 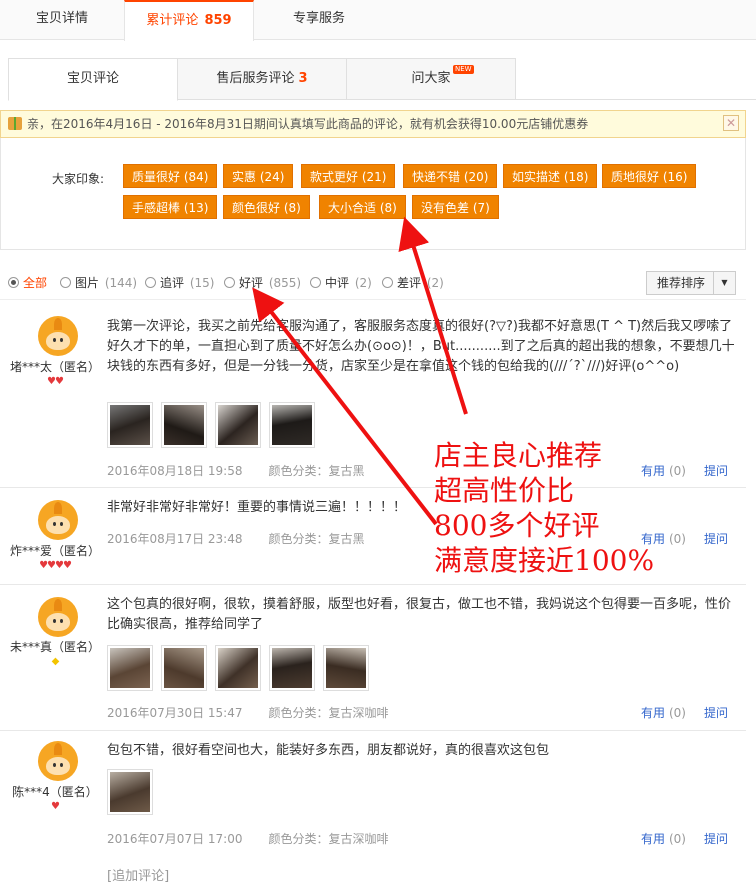 I want to click on impression-tag: 手感超棒 (13), so click(x=170, y=207).